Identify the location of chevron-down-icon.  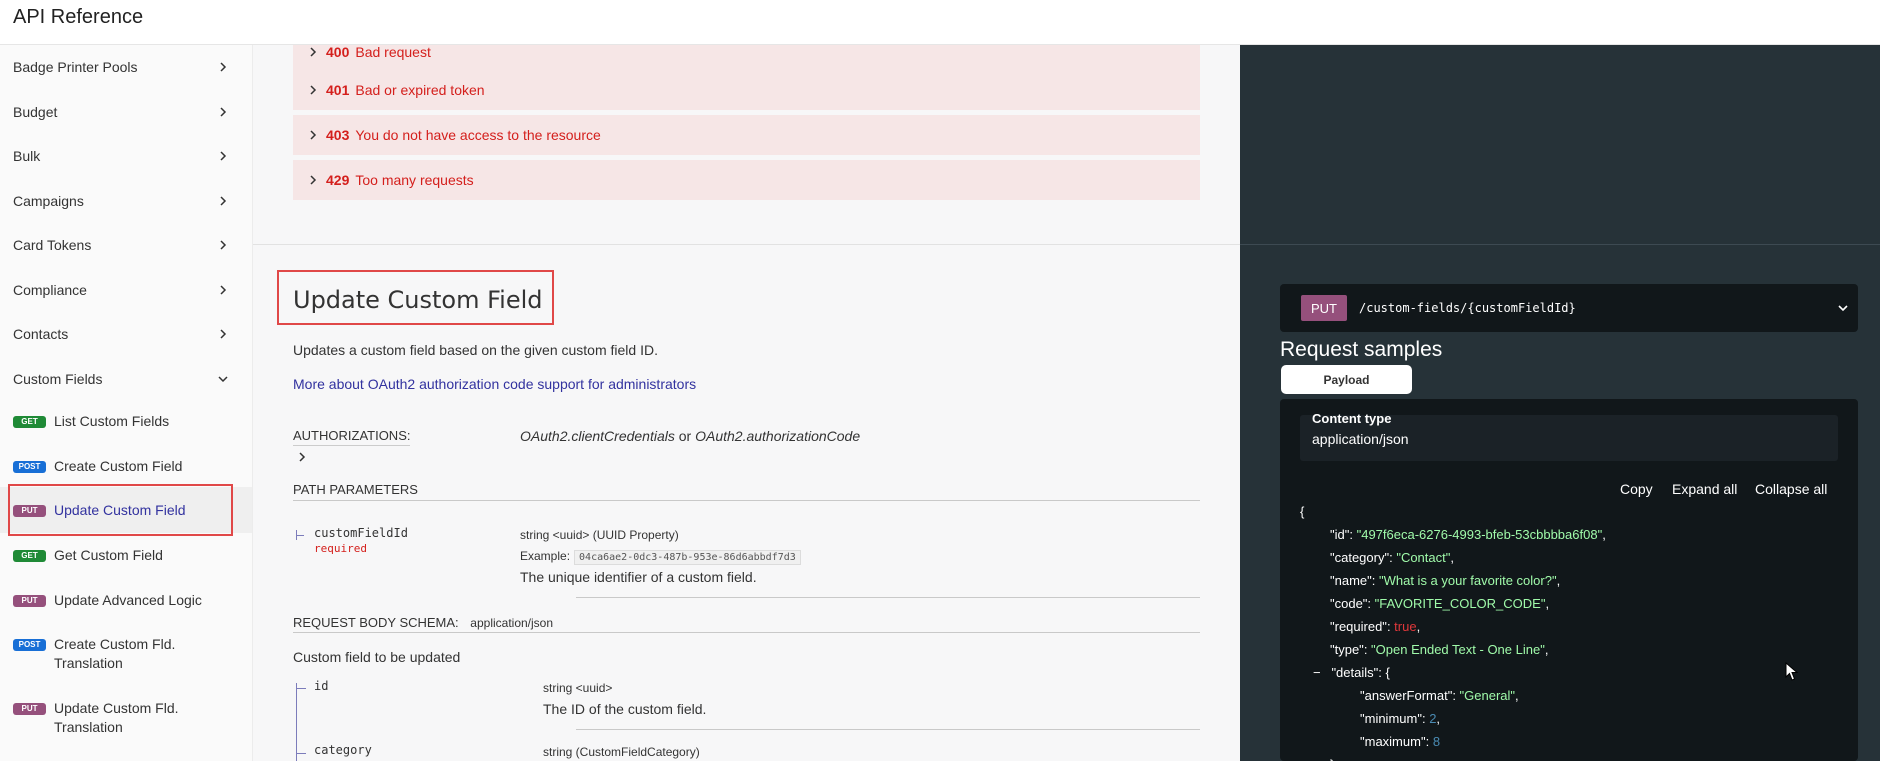
(1843, 308).